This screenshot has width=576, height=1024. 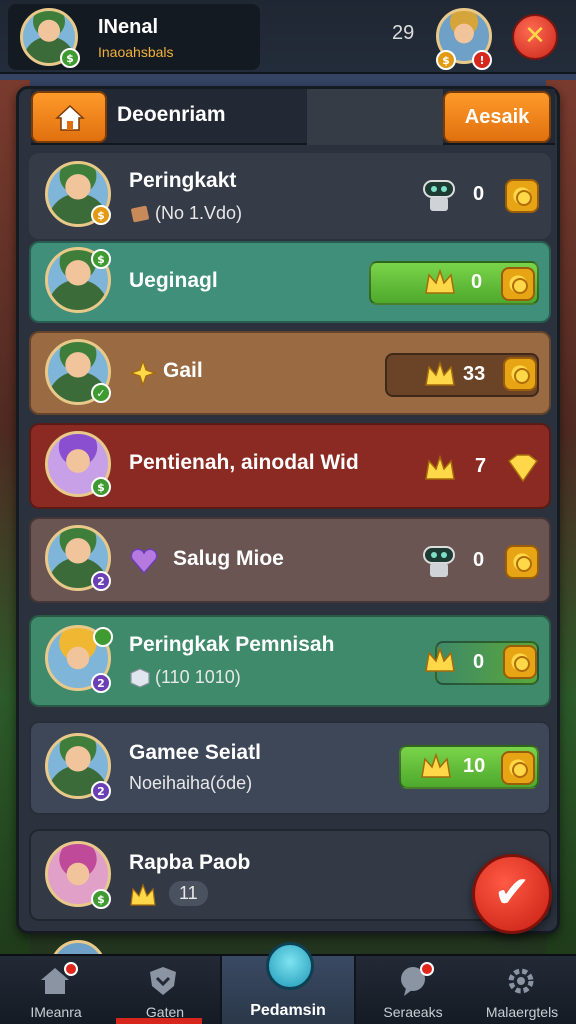 I want to click on rank-badge: ✓, so click(x=101, y=393).